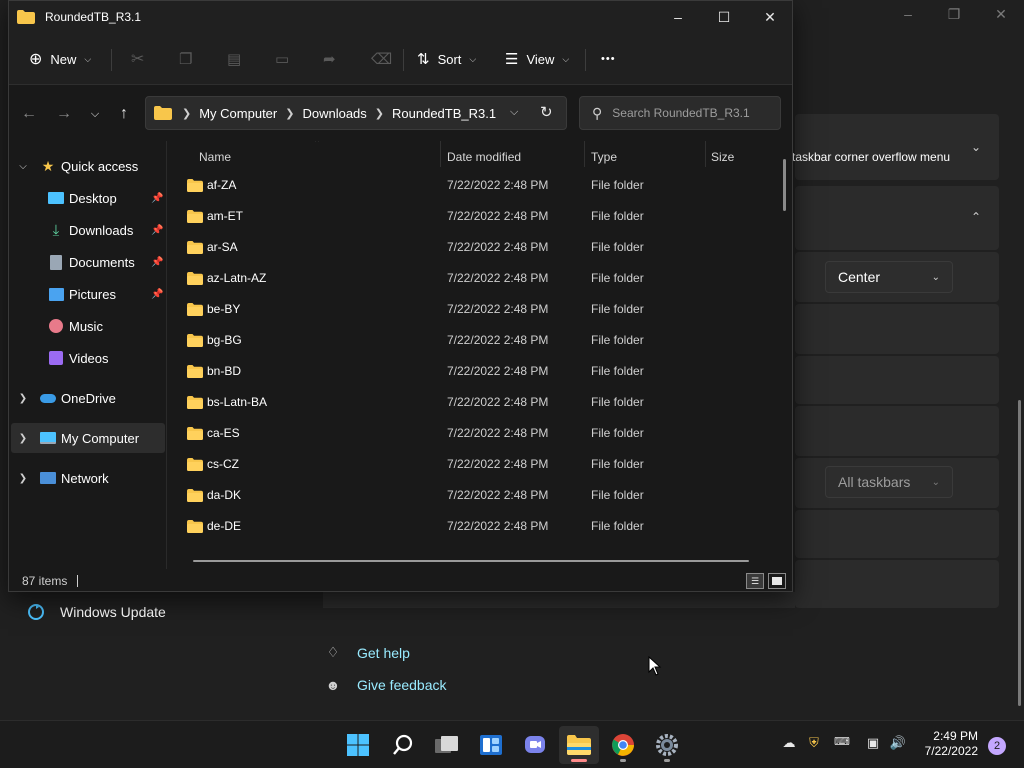 This screenshot has height=768, width=1024. I want to click on security-shield-icon: ⛨, so click(814, 743).